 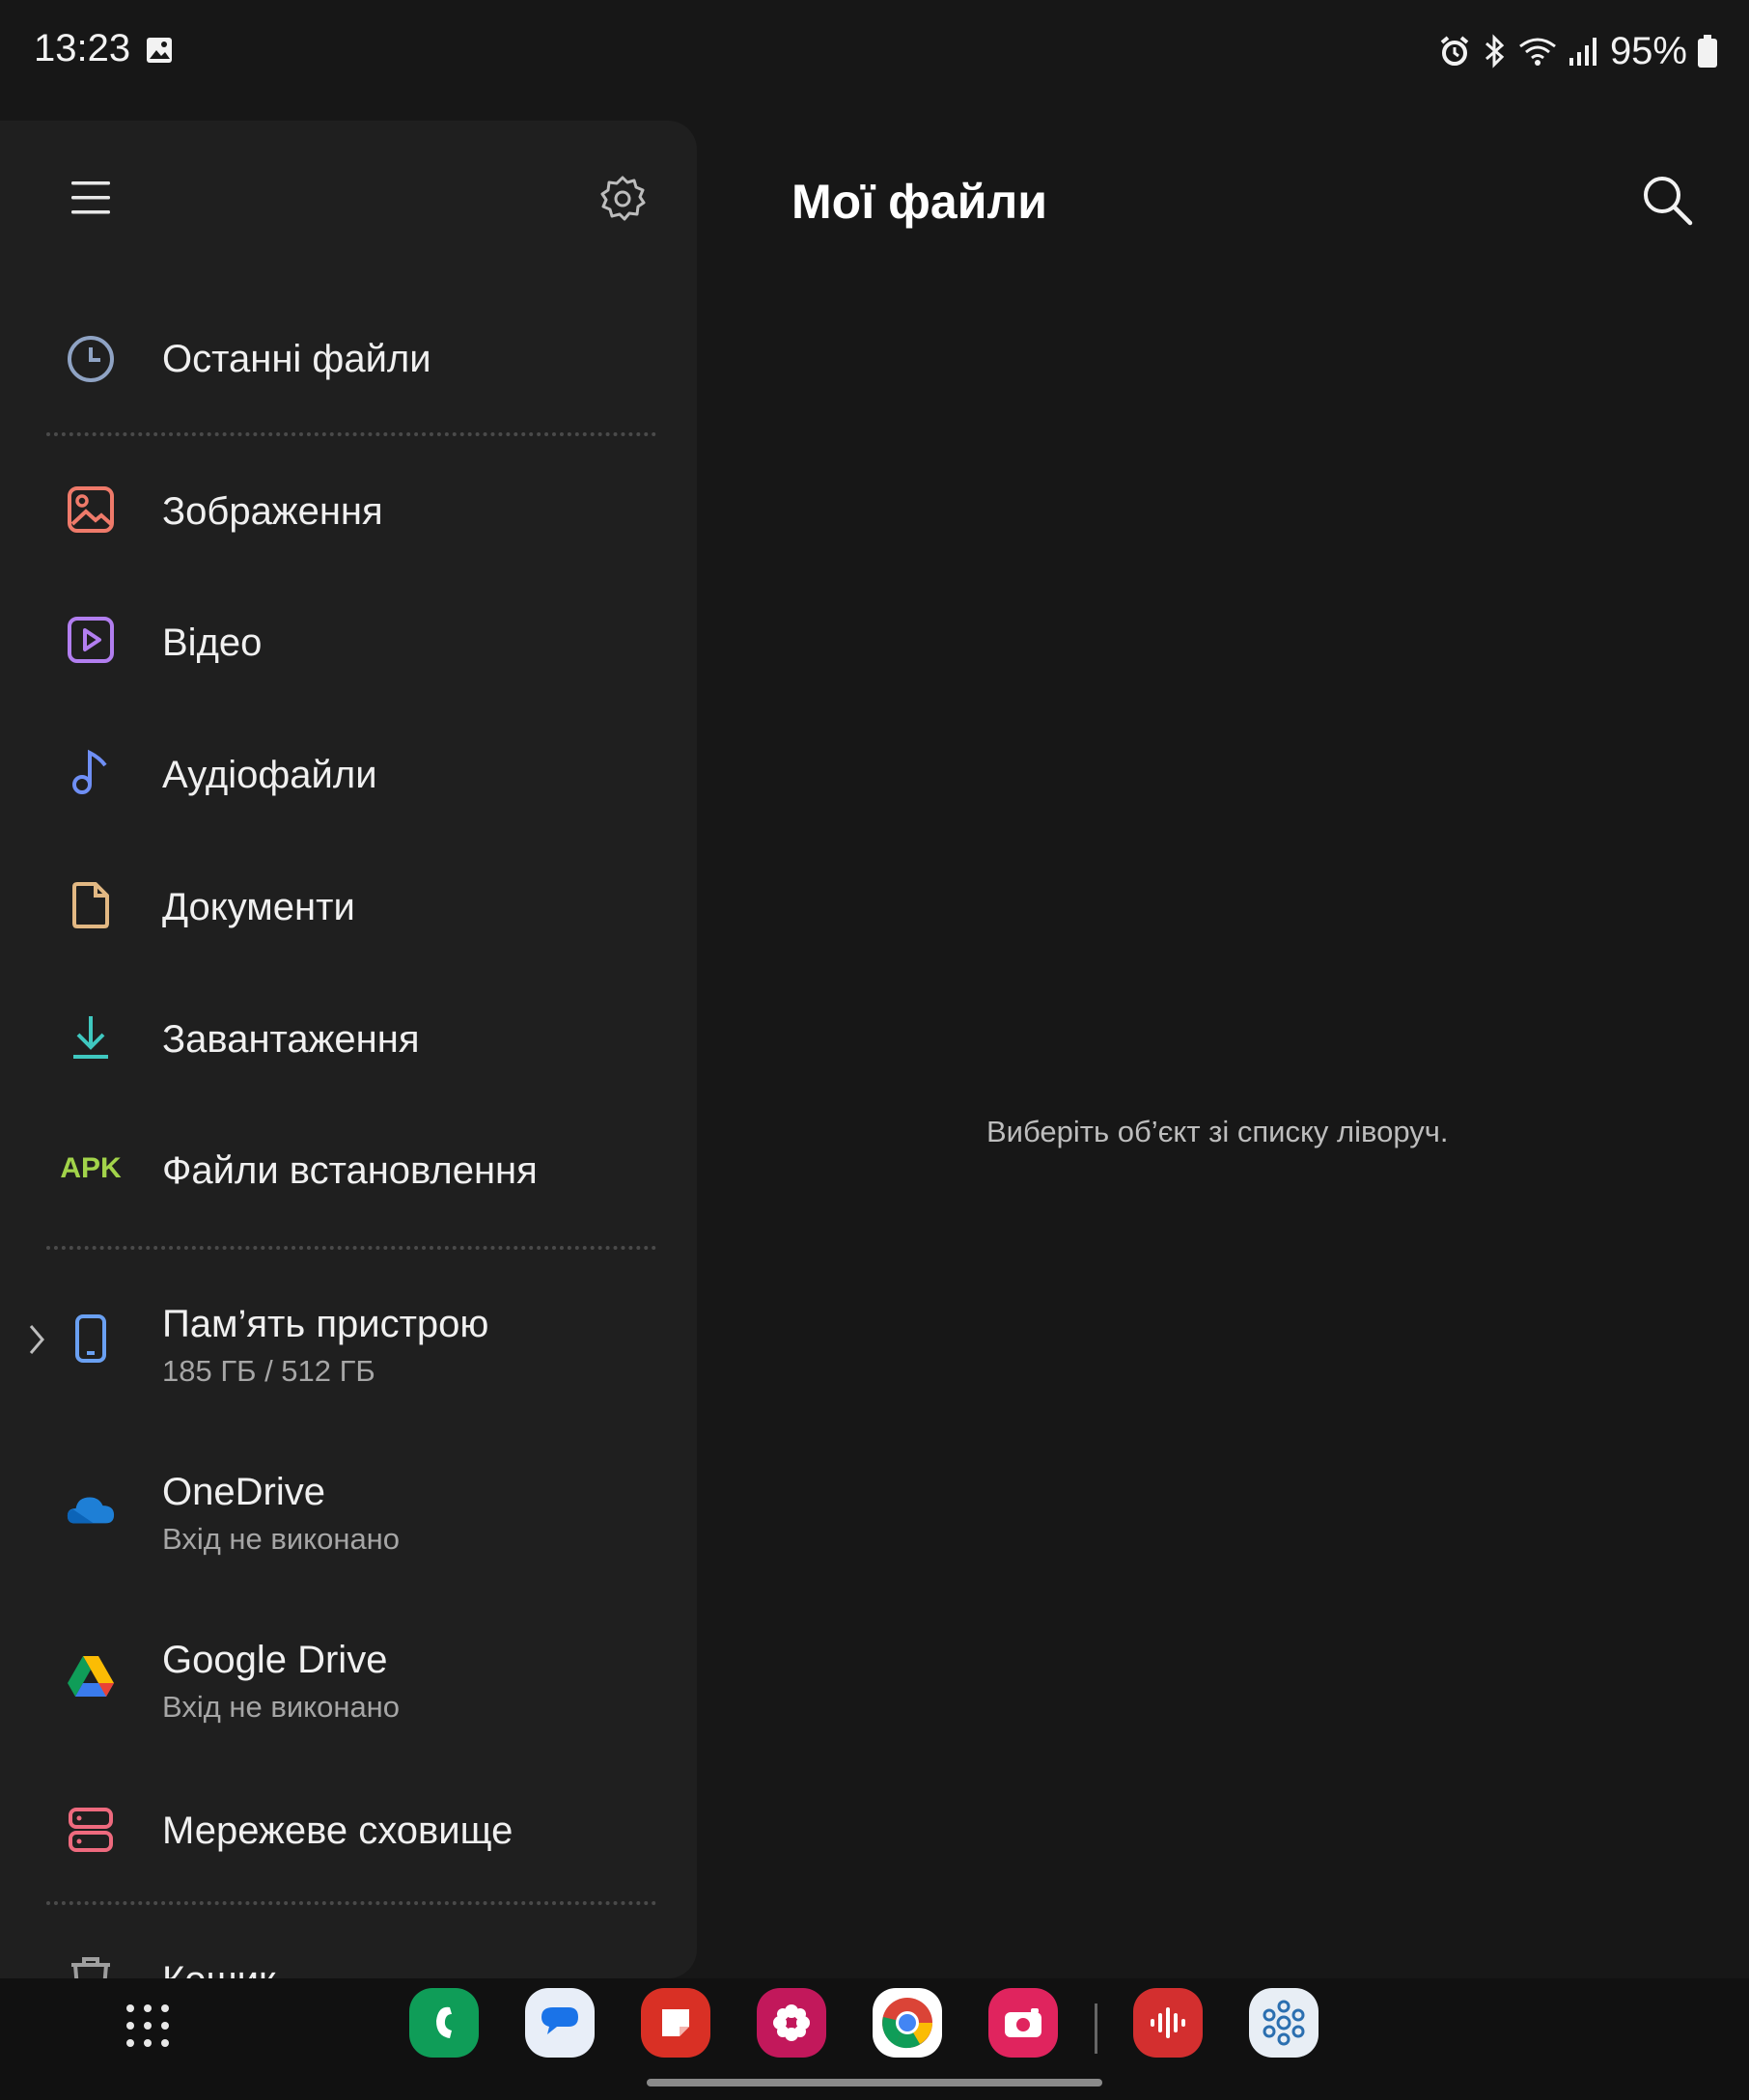 I want to click on image-icon, so click(x=91, y=509).